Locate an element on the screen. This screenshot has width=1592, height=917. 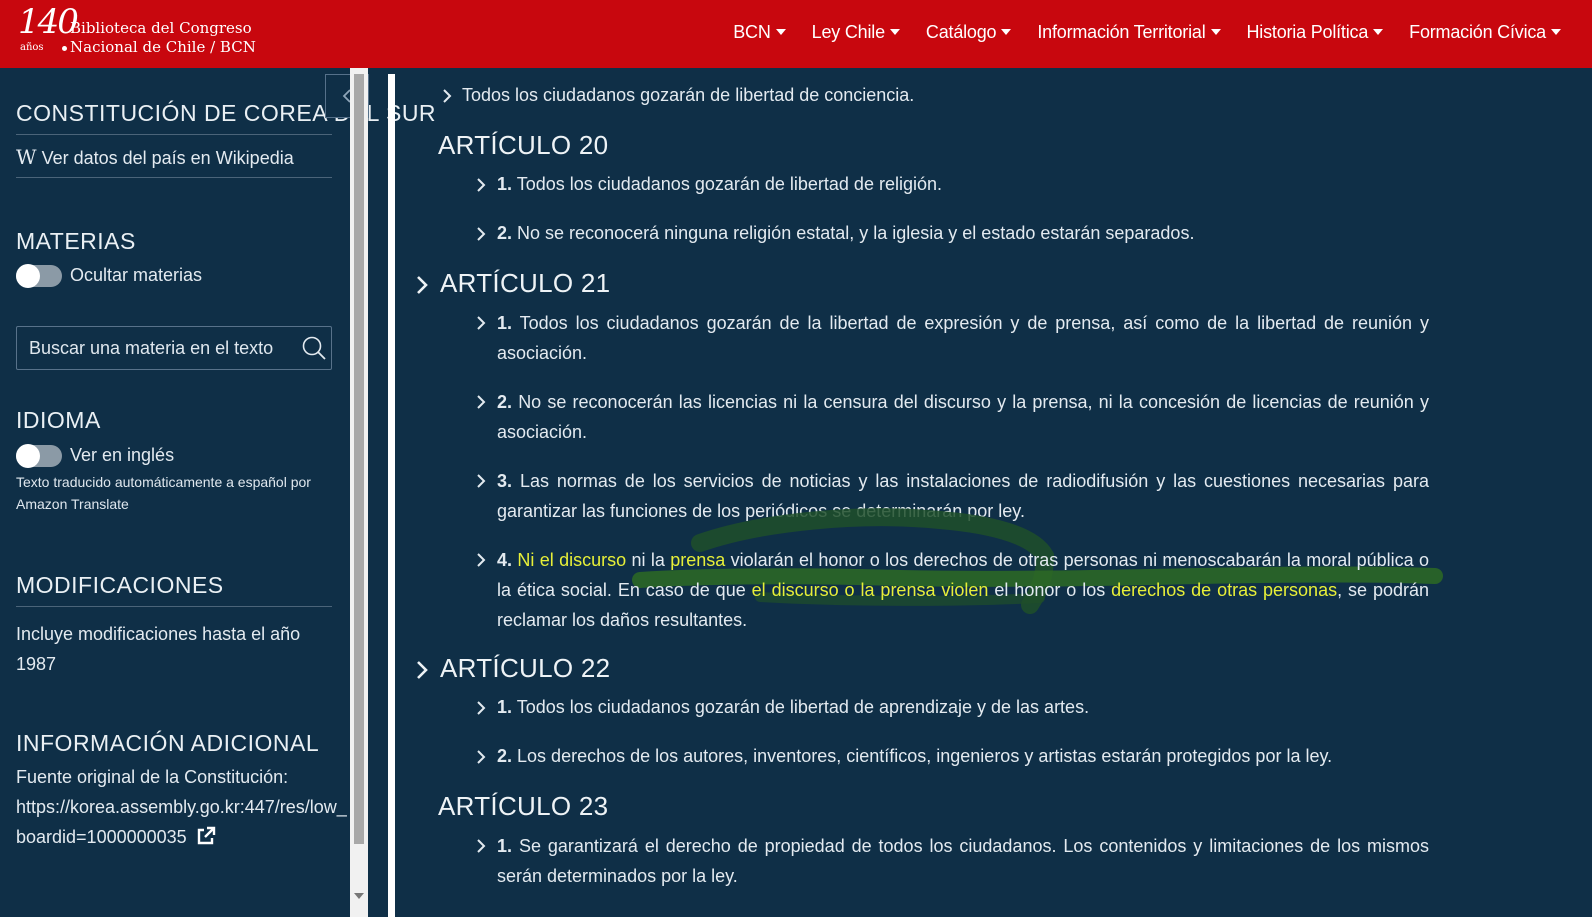
highlighted-text: el discurso o la prensa violen is located at coordinates (870, 590).